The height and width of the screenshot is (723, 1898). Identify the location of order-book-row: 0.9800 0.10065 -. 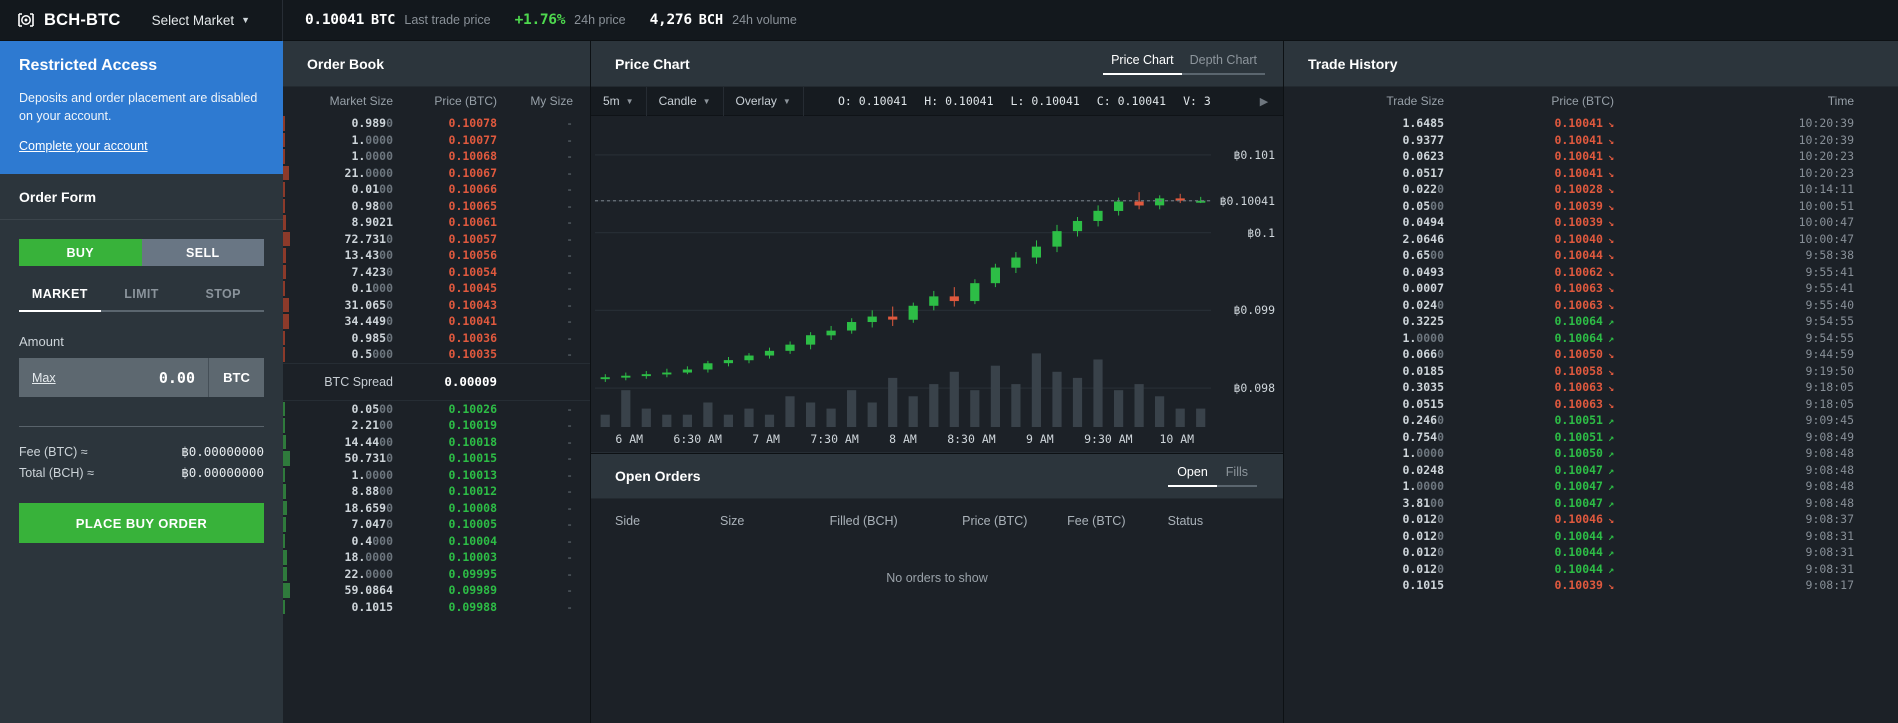
(436, 206).